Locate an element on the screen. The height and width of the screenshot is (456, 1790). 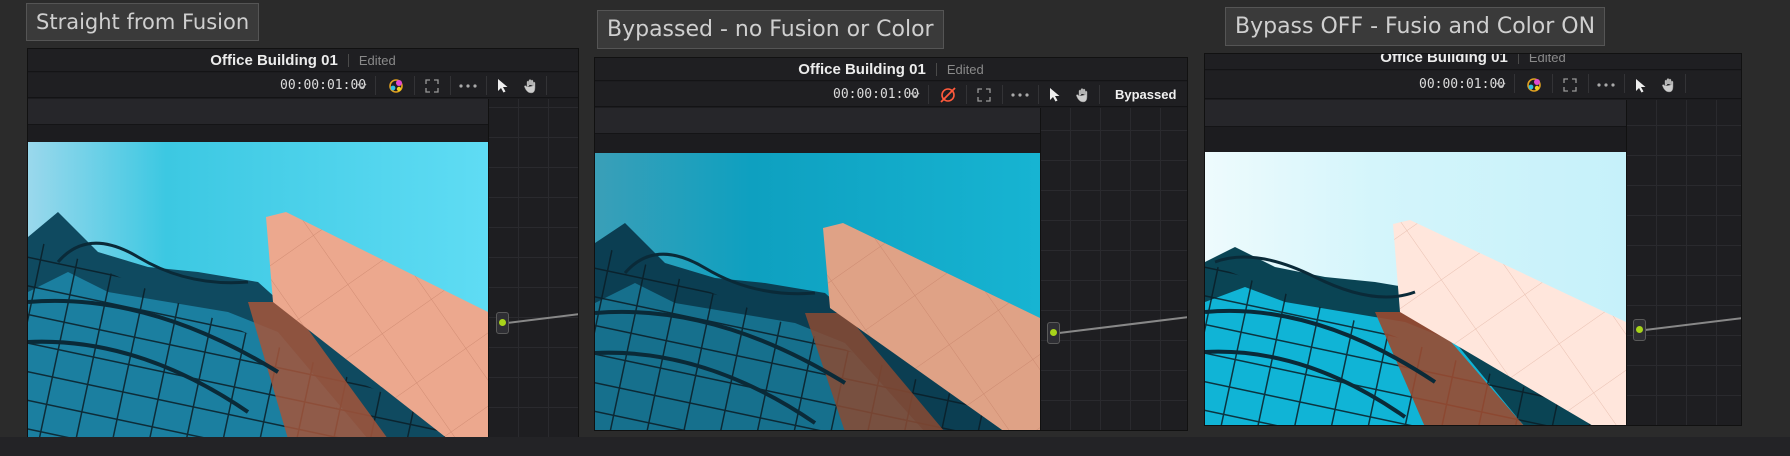
bottom-strip is located at coordinates (895, 446).